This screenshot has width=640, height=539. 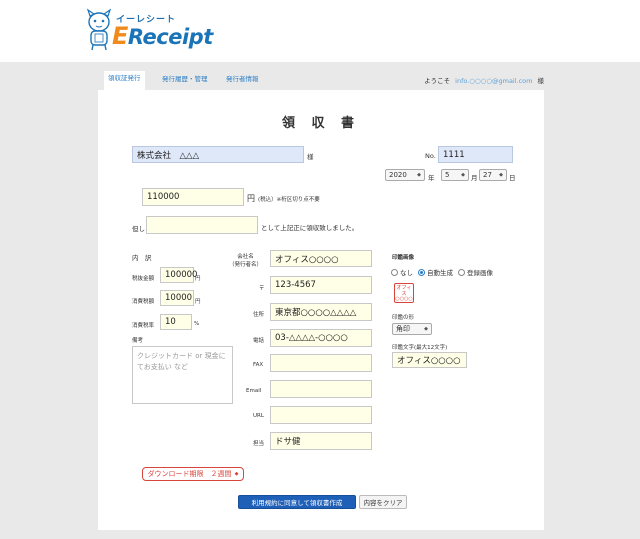 What do you see at coordinates (193, 197) in the screenshot?
I see `amount-input: 110000` at bounding box center [193, 197].